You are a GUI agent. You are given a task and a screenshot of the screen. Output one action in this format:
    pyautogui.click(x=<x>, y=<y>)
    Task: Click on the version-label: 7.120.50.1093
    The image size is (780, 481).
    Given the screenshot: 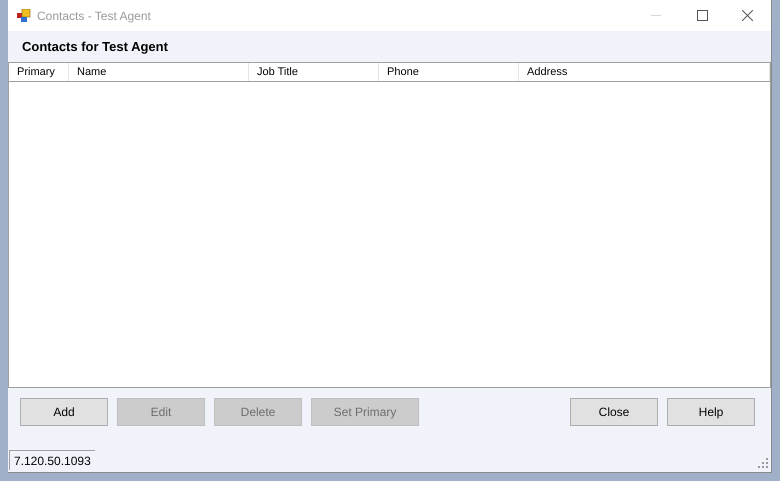 What is the action you would take?
    pyautogui.click(x=52, y=460)
    